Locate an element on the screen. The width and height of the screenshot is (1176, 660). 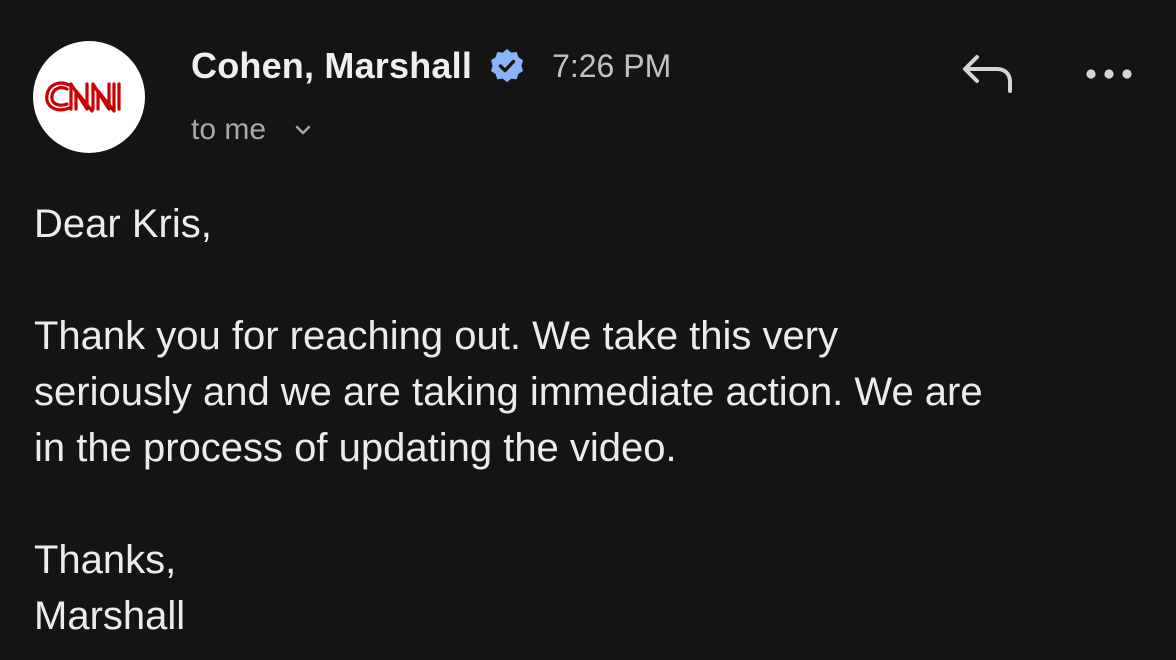
email-greeting: Dear Kris, is located at coordinates (123, 224).